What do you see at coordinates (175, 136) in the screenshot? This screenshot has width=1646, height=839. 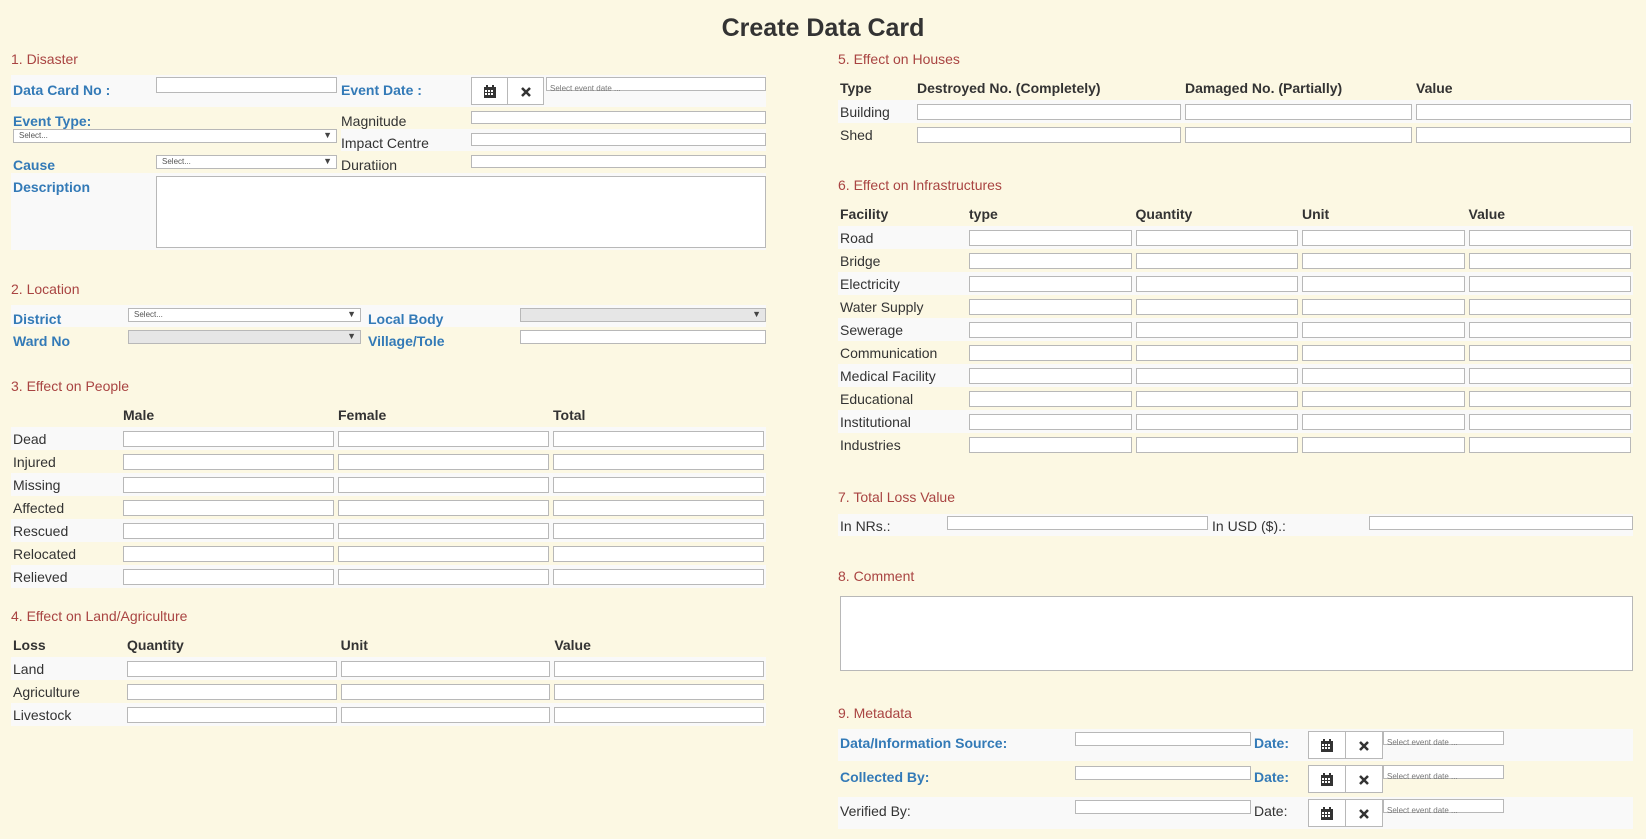 I see `event-type-select: Select... ▼` at bounding box center [175, 136].